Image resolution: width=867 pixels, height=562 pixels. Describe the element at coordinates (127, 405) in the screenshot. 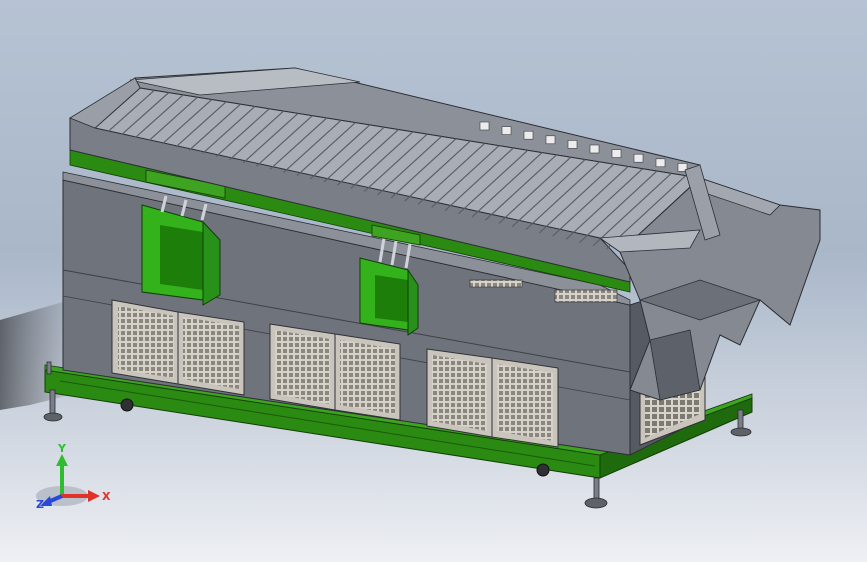

I see `caster-left` at that location.